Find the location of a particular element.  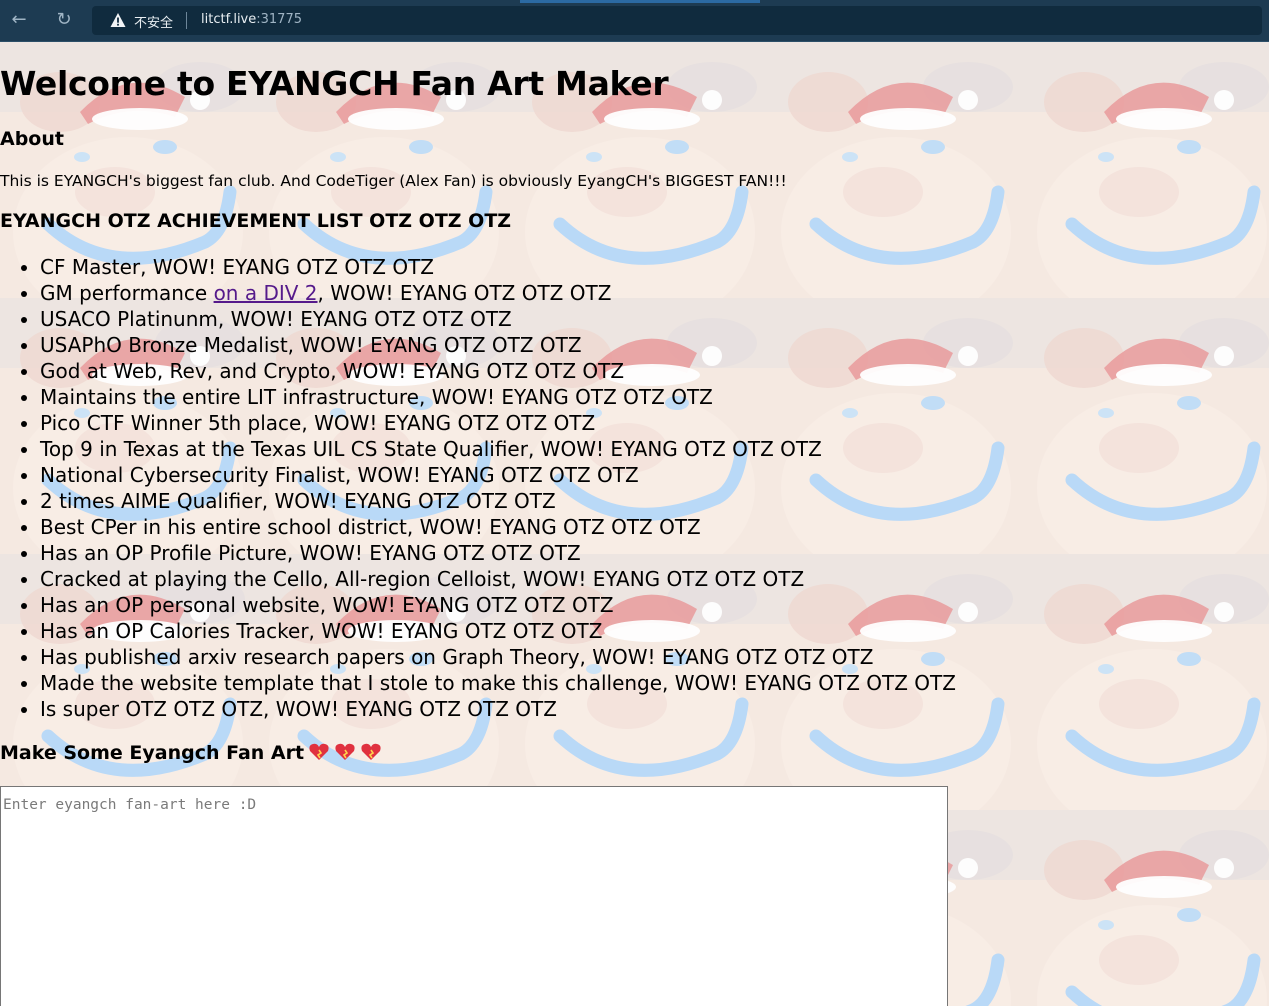

page-title: Welcome to EYANGCH Fan Art Maker is located at coordinates (334, 83).